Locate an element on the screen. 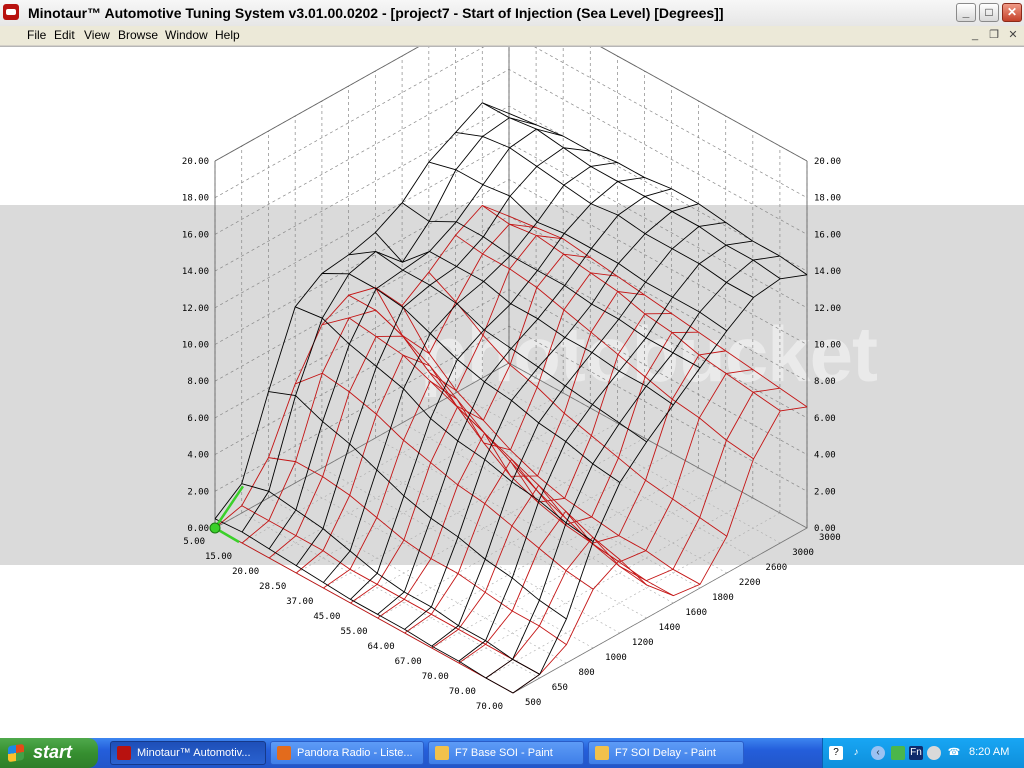 This screenshot has height=768, width=1024. windows-logo-icon is located at coordinates (16, 753).